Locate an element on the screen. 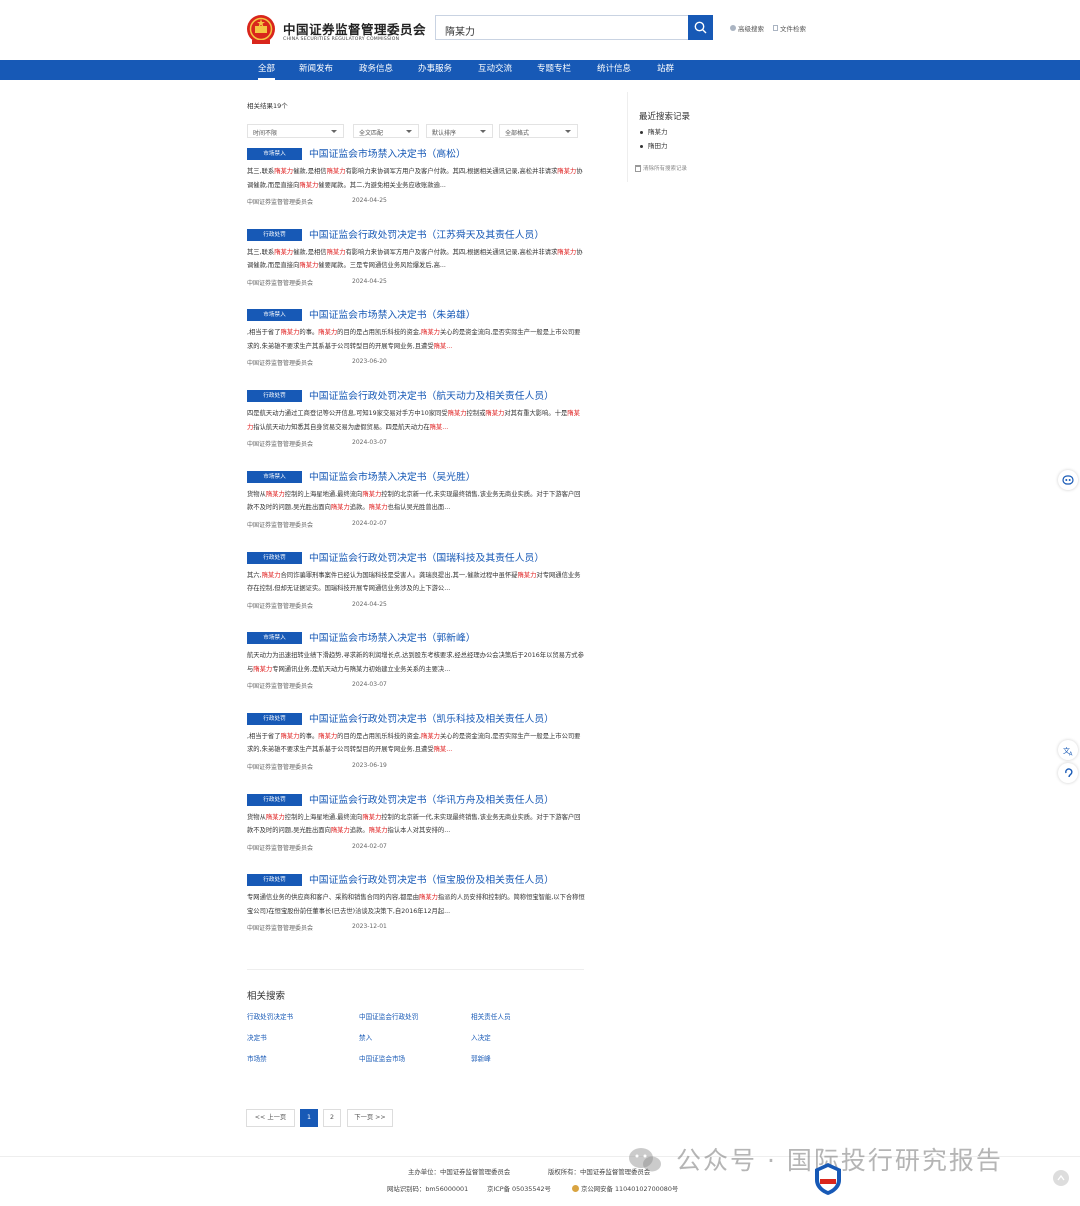 Image resolution: width=1080 pixels, height=1206 pixels. nav-item-interaction: 互动交流 is located at coordinates (495, 70).